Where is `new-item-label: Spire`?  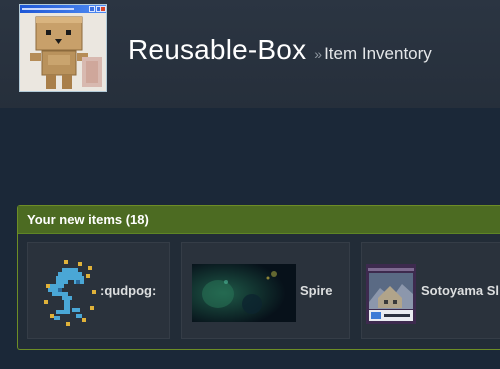
new-item-label: Spire is located at coordinates (316, 290).